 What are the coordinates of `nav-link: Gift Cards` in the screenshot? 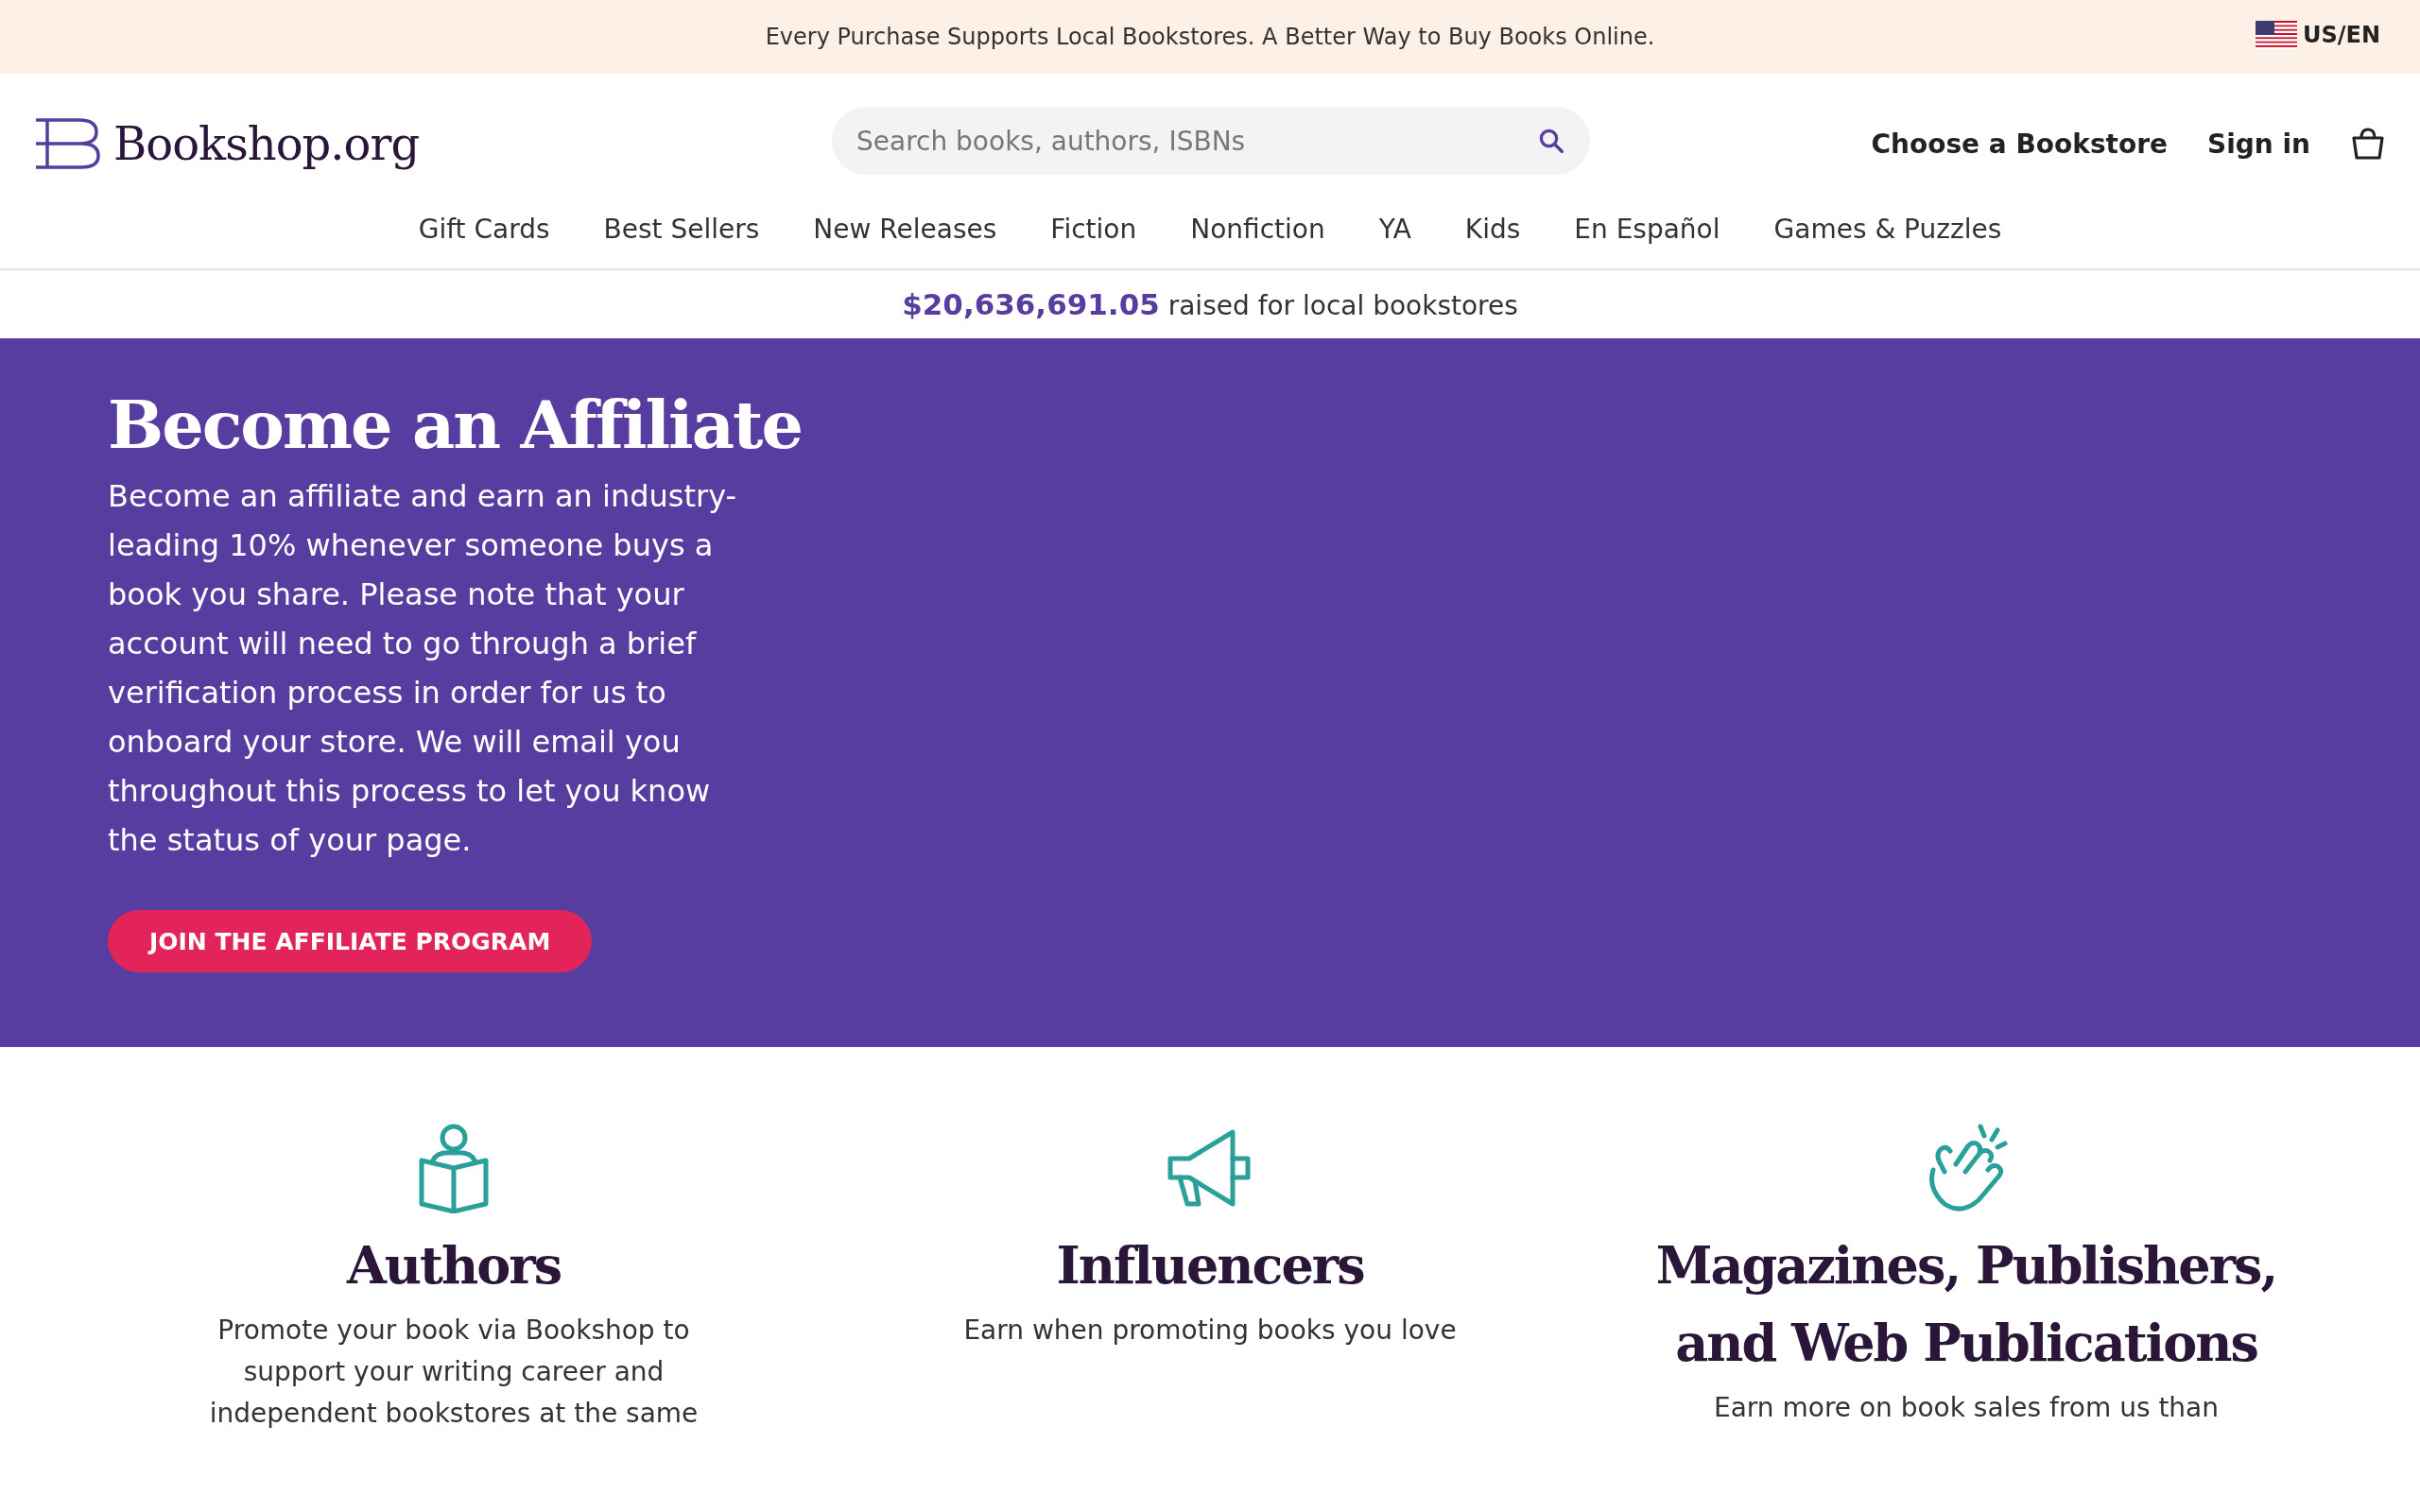 It's located at (484, 229).